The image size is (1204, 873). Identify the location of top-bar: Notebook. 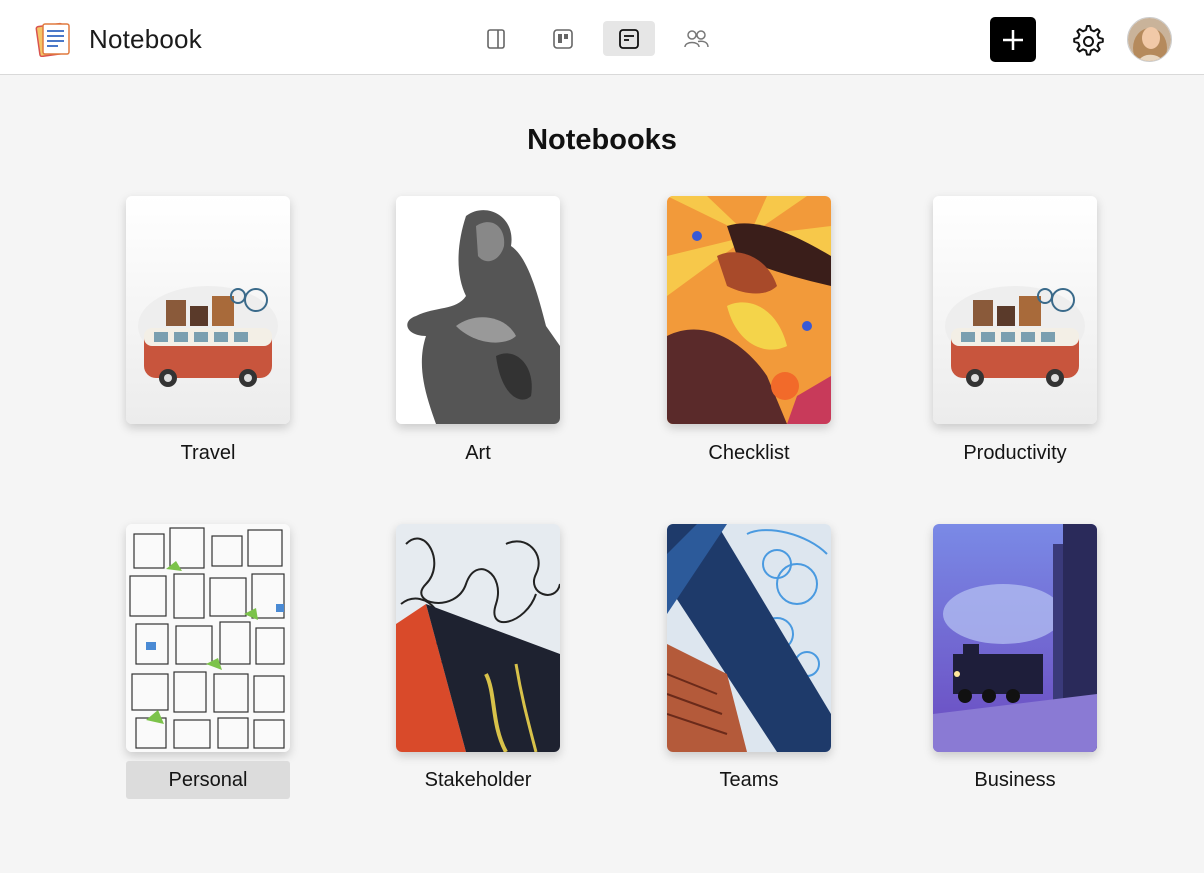
(602, 37).